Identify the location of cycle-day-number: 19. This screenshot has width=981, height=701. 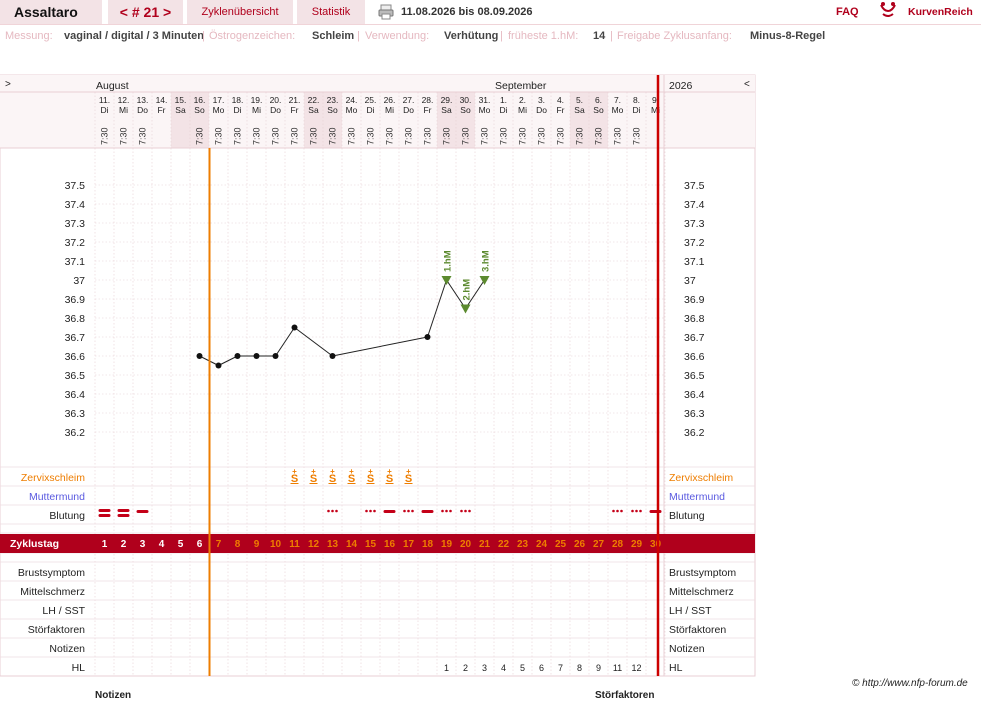
(447, 544).